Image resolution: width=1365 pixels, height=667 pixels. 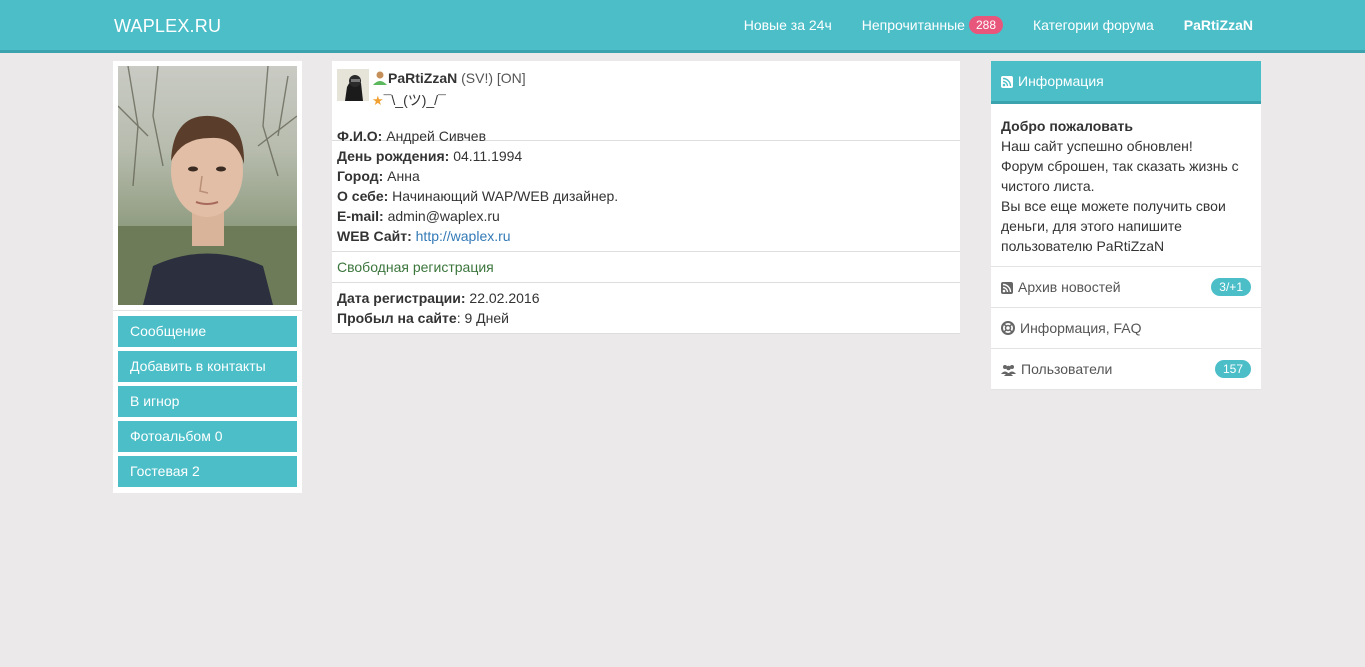 I want to click on guestbook-button-label: Гостевая 2, so click(x=165, y=471).